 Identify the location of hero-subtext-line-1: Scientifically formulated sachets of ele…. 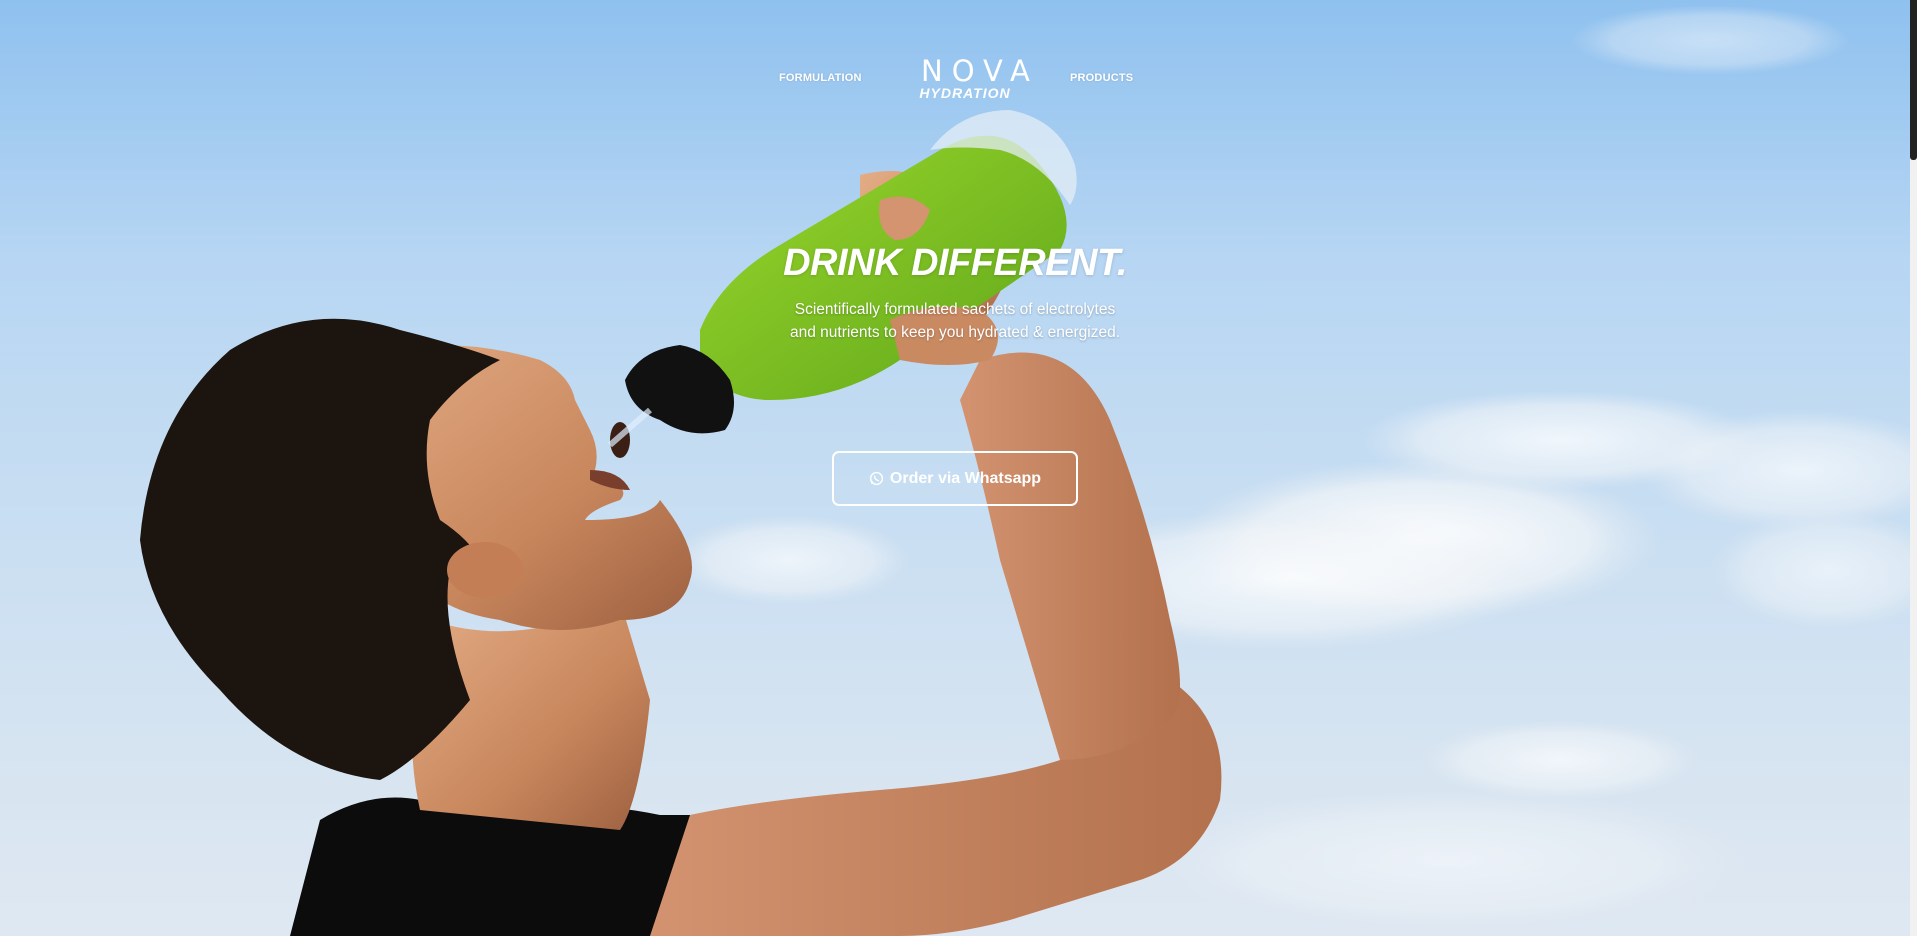
(955, 309).